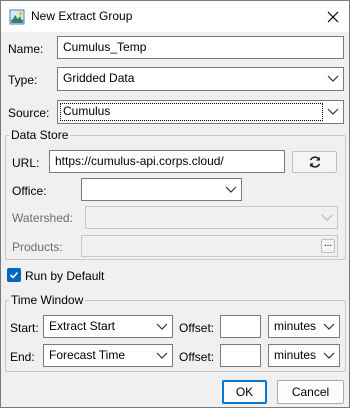 Image resolution: width=350 pixels, height=408 pixels. What do you see at coordinates (244, 392) in the screenshot?
I see `ok-button: OK` at bounding box center [244, 392].